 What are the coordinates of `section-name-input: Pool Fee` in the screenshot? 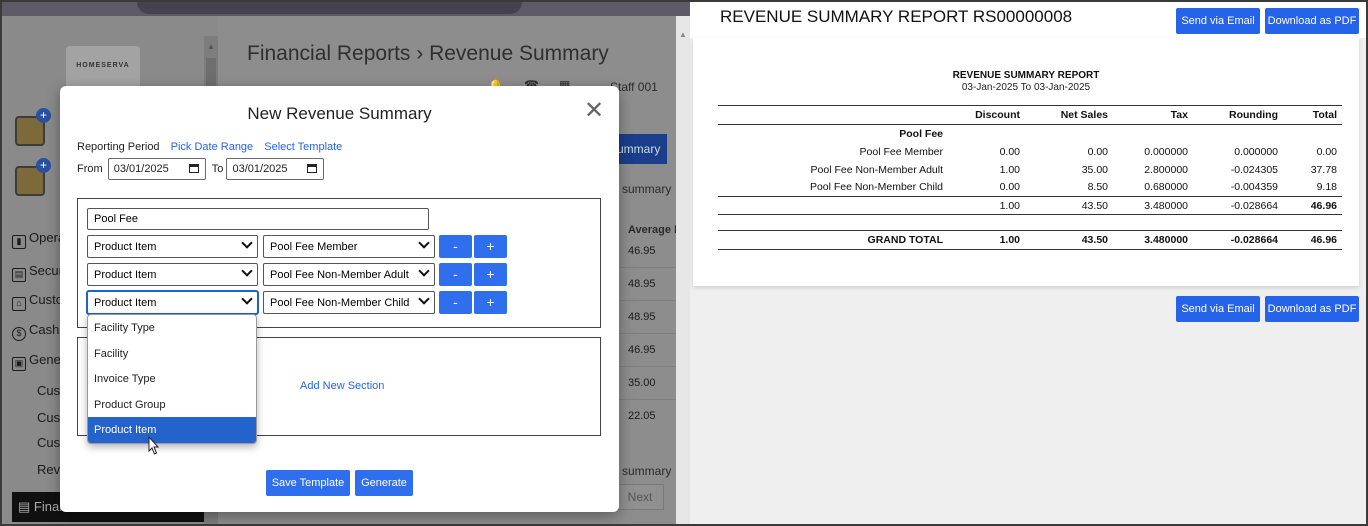 It's located at (258, 219).